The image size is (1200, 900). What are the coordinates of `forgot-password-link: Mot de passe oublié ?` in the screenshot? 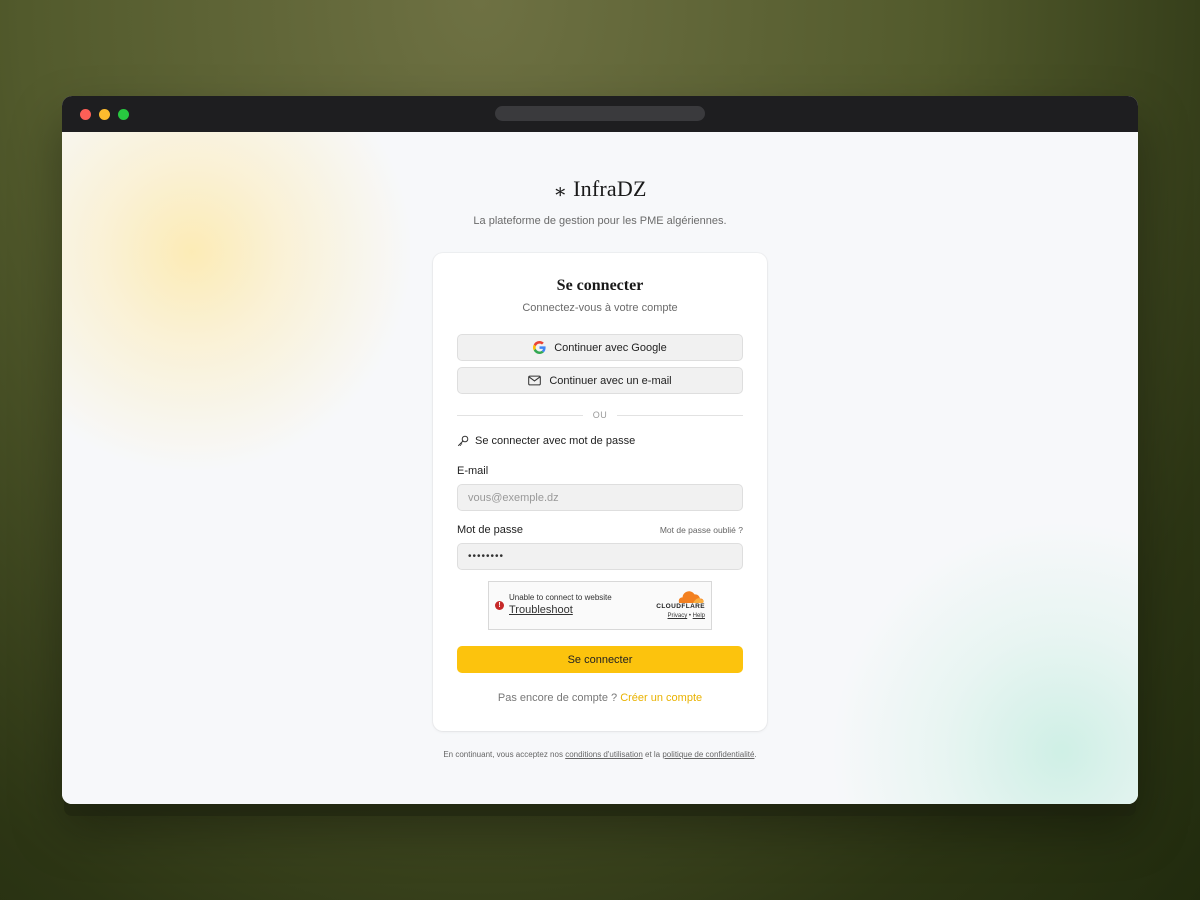 It's located at (701, 530).